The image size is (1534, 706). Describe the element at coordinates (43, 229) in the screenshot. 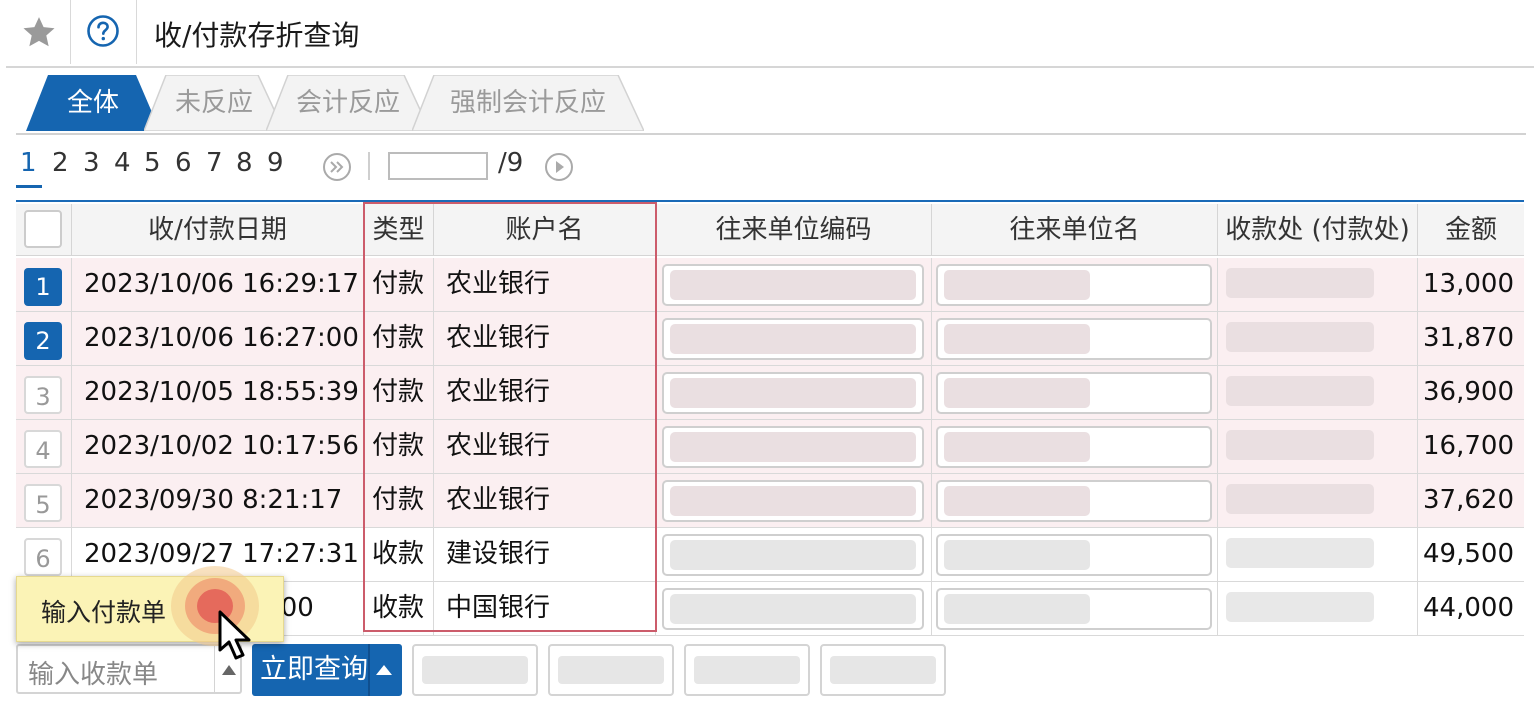

I see `select-all-checkbox` at that location.